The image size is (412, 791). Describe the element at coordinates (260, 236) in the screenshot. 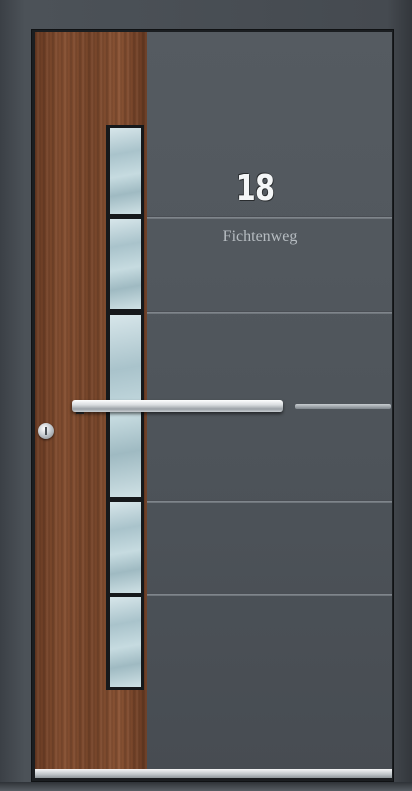

I see `street-name: Fichtenweg` at that location.